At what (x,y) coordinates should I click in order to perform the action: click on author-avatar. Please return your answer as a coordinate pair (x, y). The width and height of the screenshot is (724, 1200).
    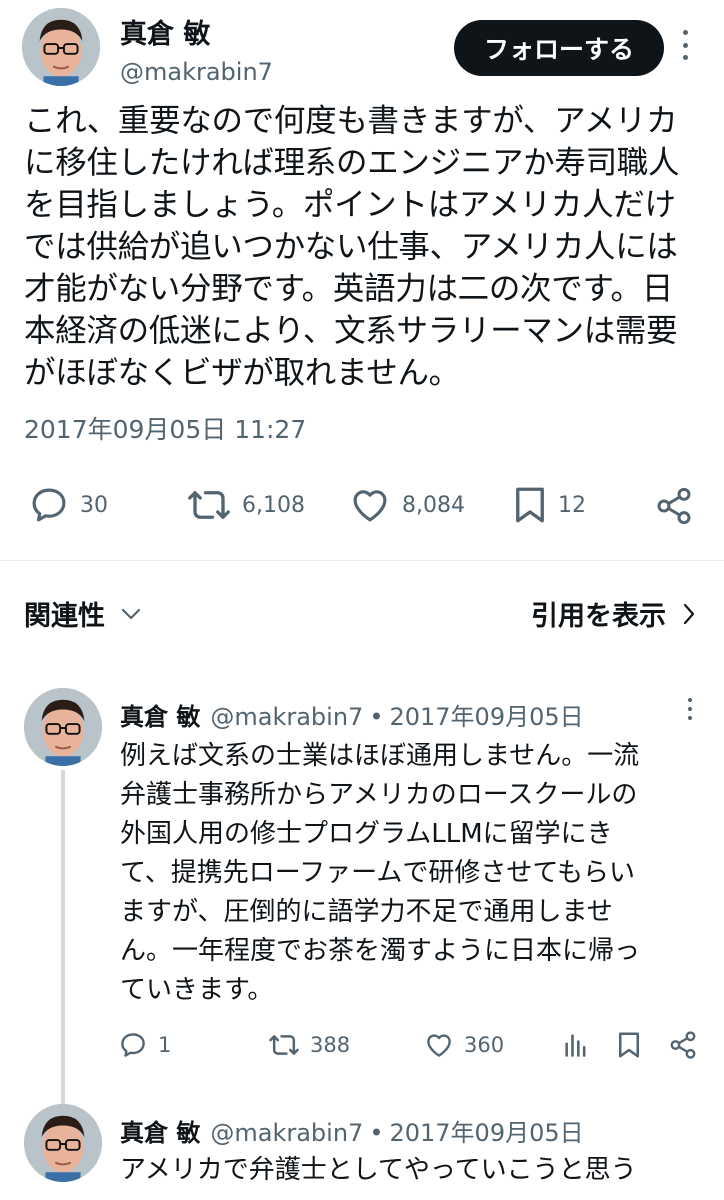
    Looking at the image, I should click on (61, 47).